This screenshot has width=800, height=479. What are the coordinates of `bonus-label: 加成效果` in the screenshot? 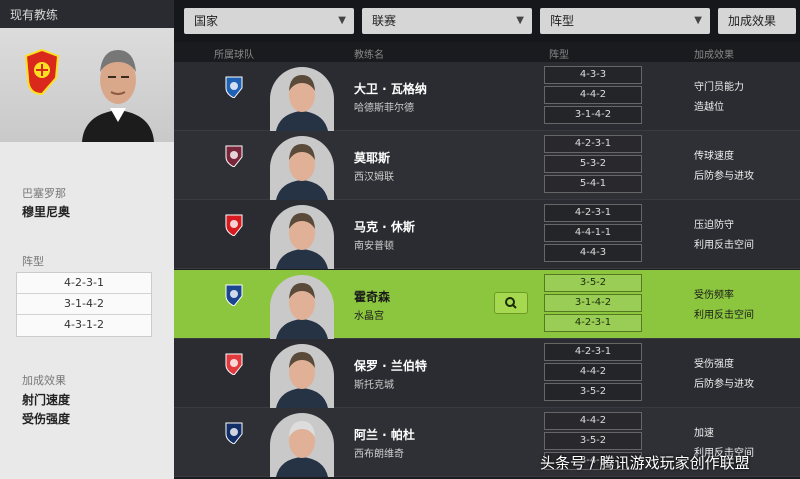 It's located at (44, 380).